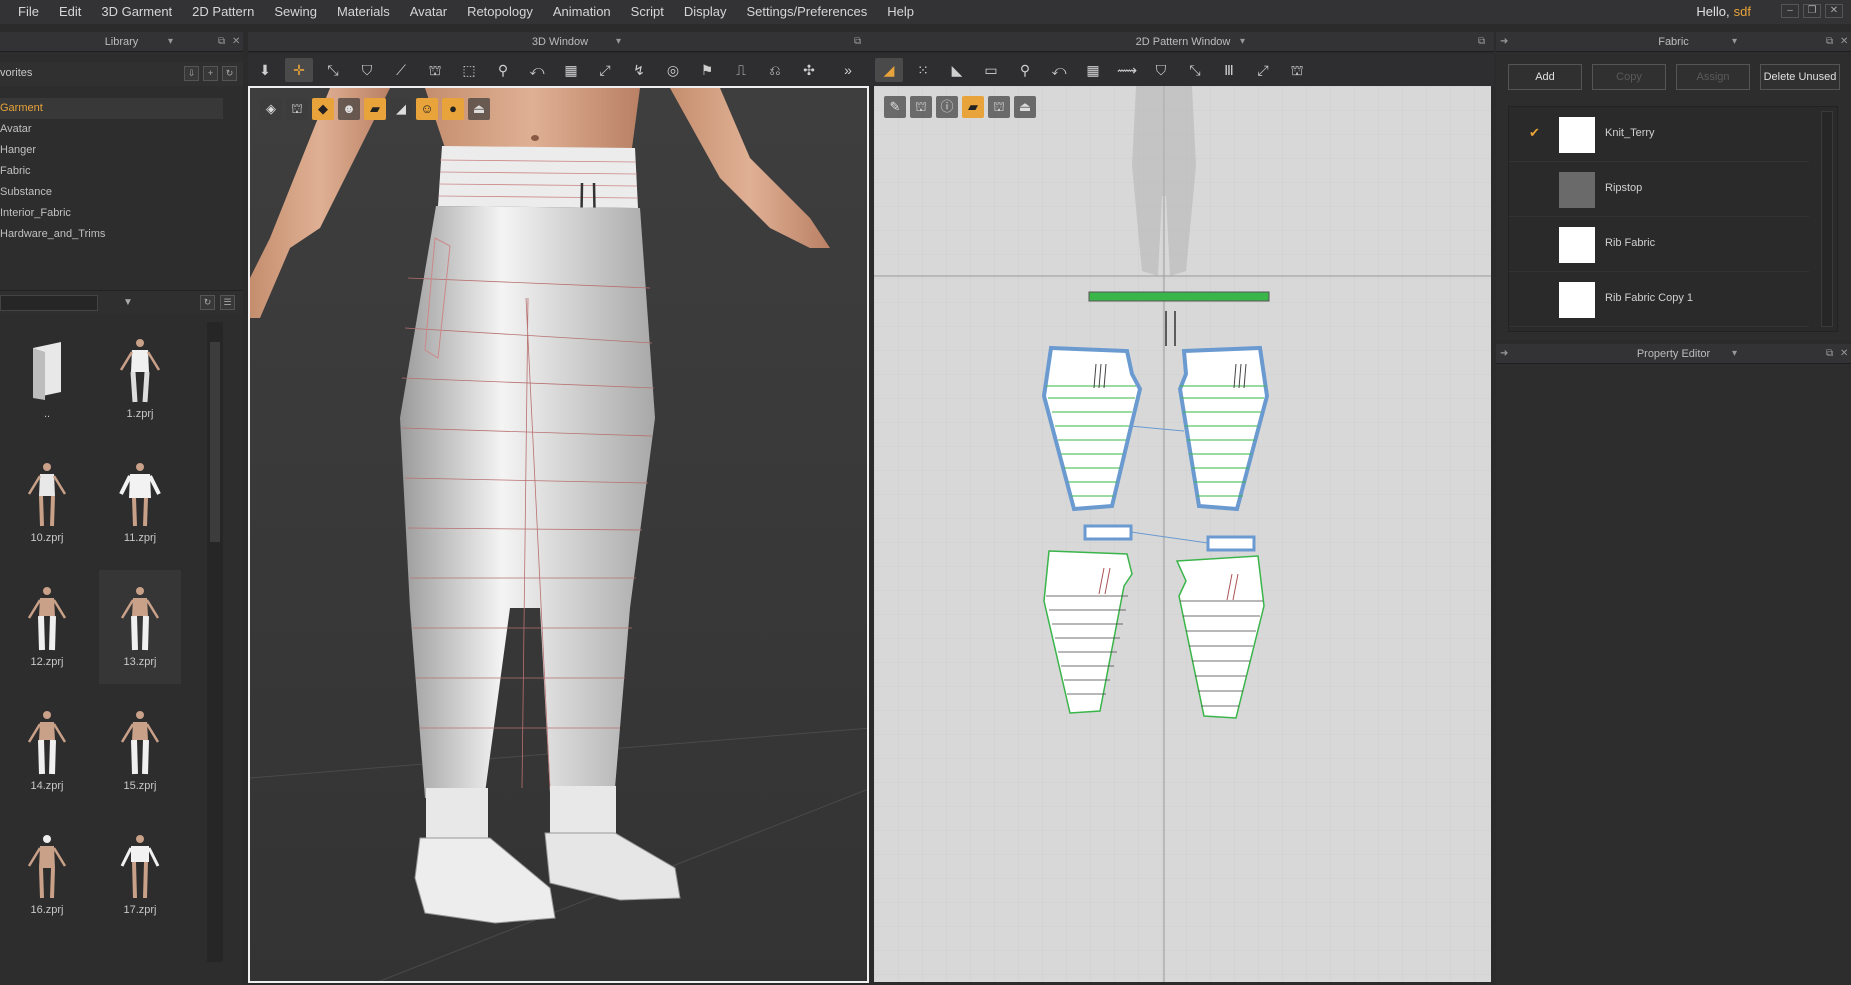 This screenshot has height=985, width=1851. What do you see at coordinates (215, 442) in the screenshot?
I see `scrollbar-thumb` at bounding box center [215, 442].